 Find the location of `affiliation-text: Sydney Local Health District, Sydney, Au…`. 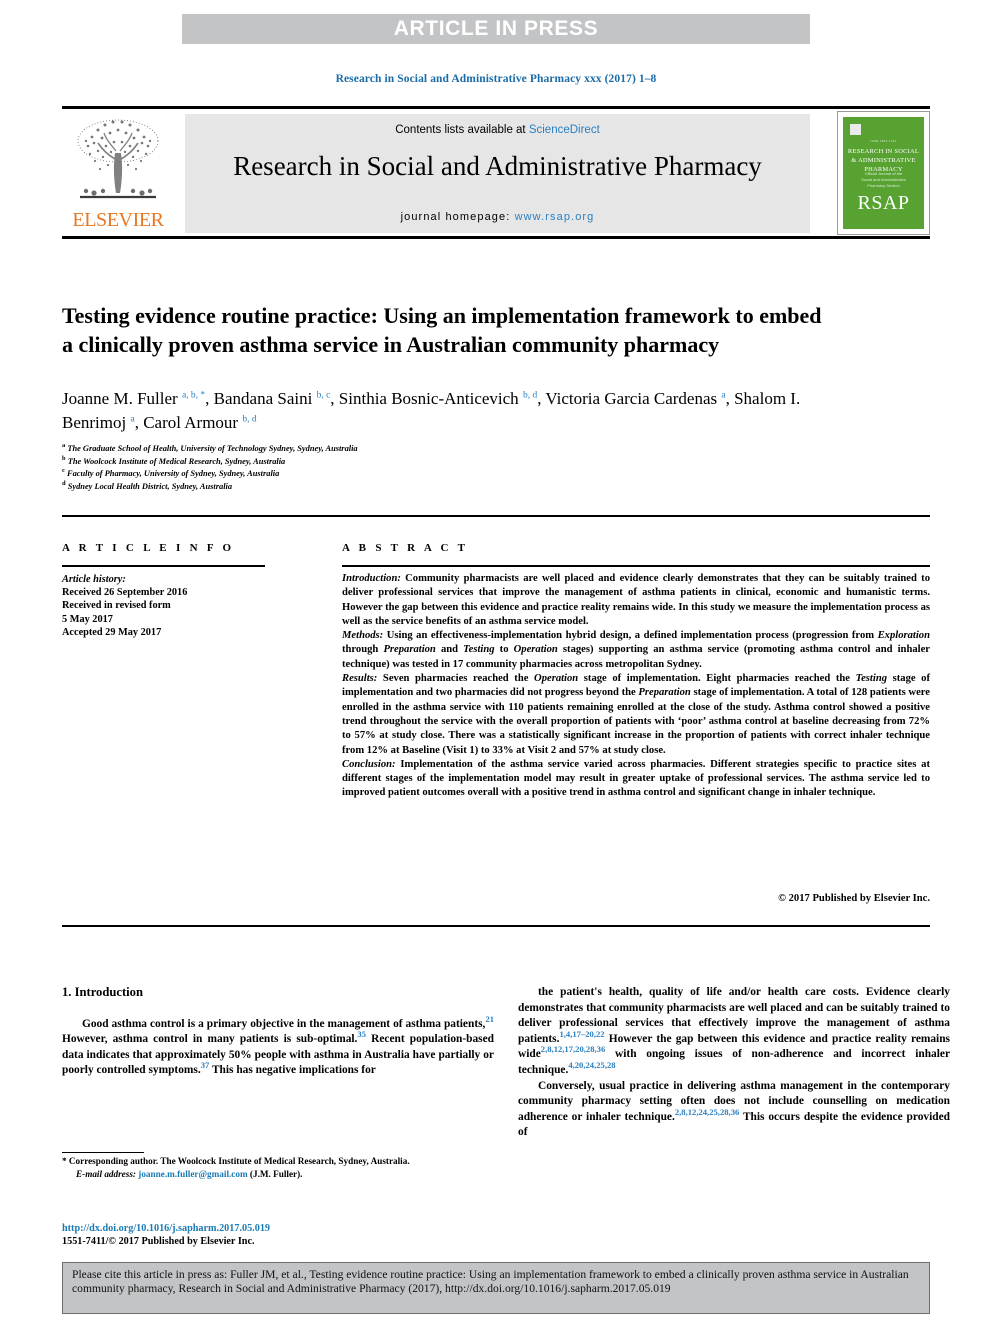

affiliation-text: Sydney Local Health District, Sydney, Au… is located at coordinates (149, 486).